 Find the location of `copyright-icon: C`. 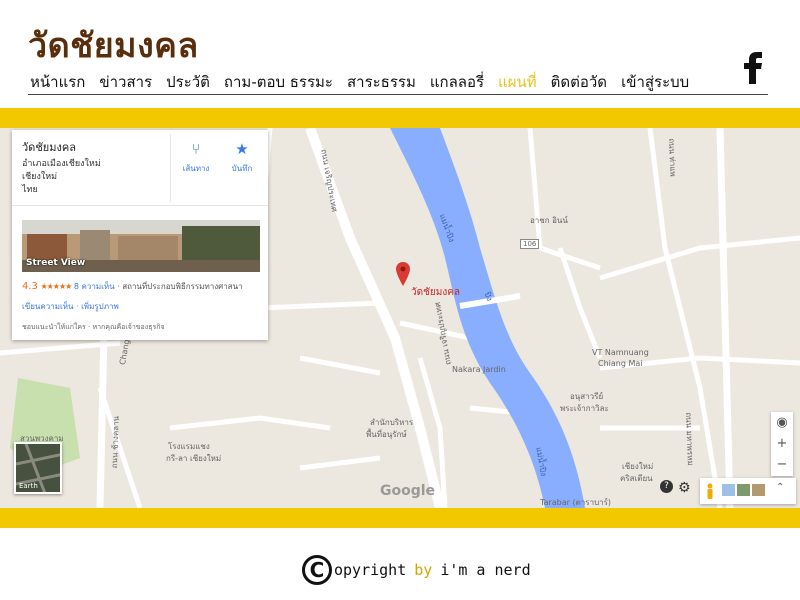

copyright-icon: C is located at coordinates (317, 570).